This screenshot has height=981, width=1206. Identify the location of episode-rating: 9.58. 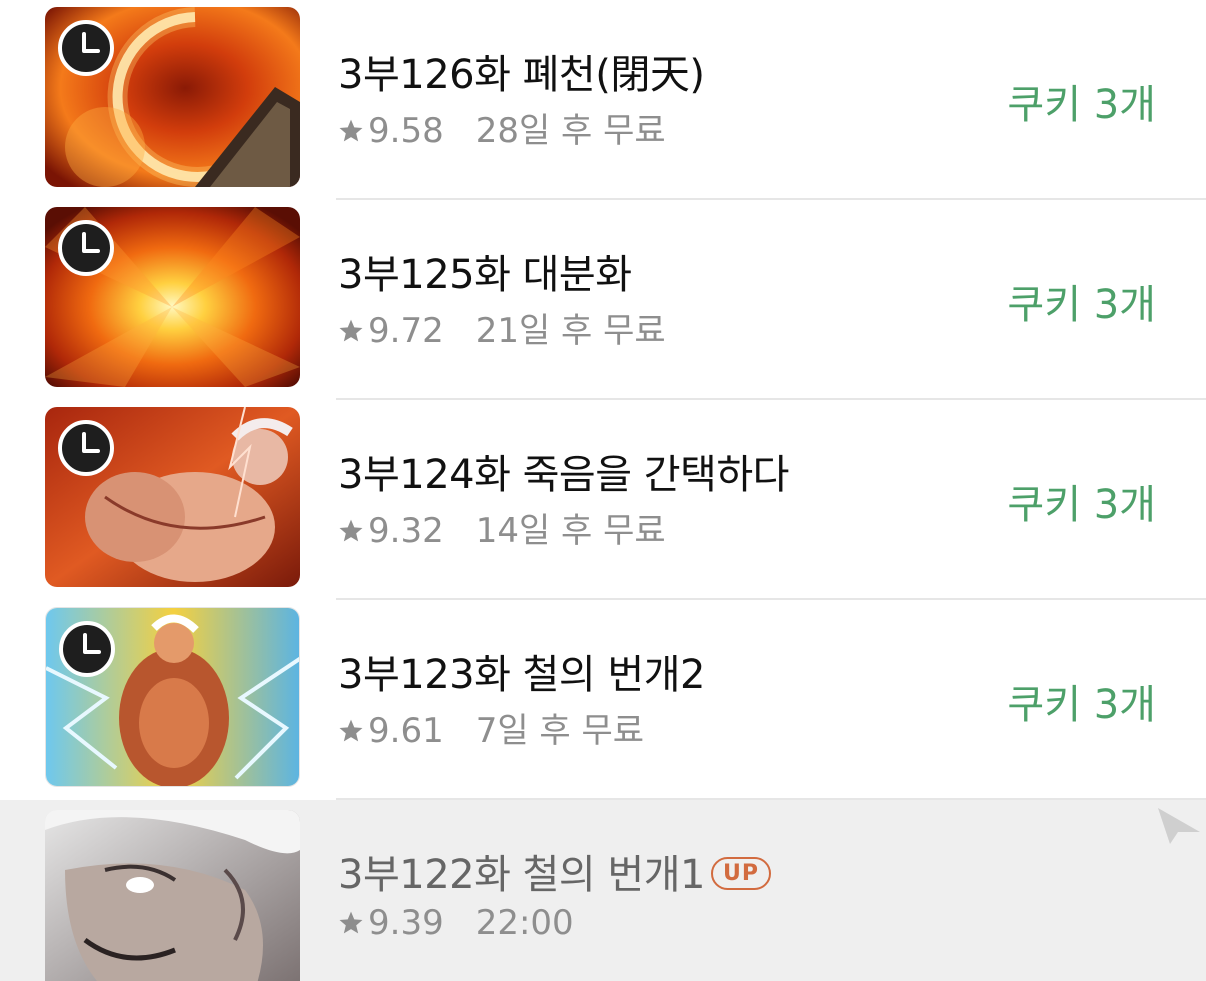
(406, 131).